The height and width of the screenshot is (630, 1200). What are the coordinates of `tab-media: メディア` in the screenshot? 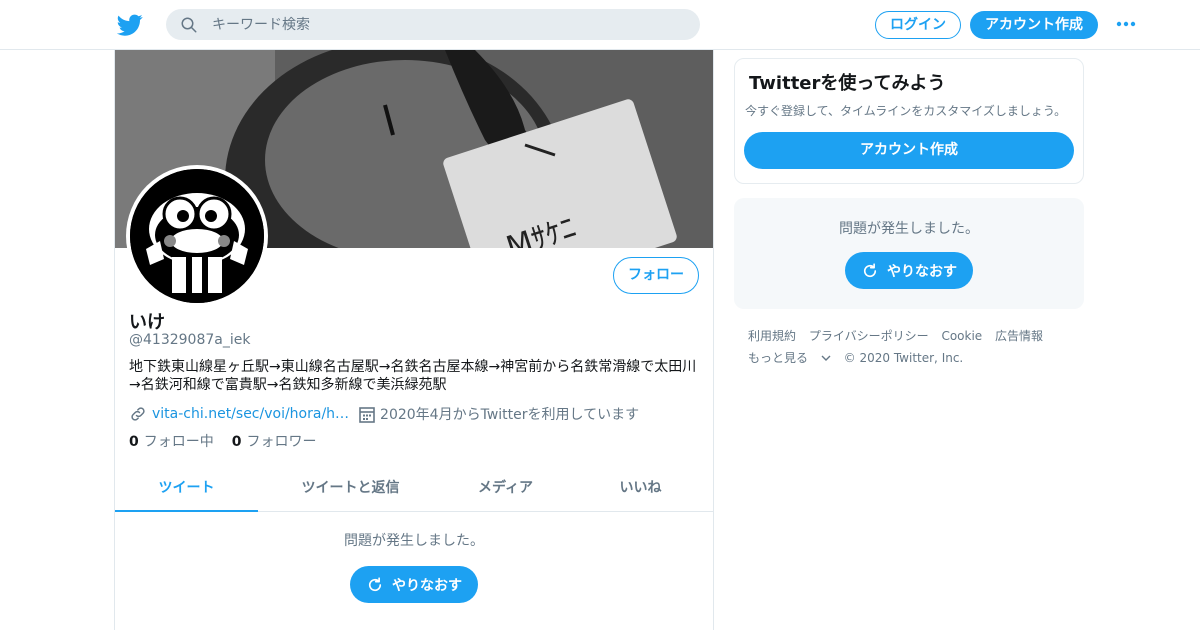 It's located at (505, 490).